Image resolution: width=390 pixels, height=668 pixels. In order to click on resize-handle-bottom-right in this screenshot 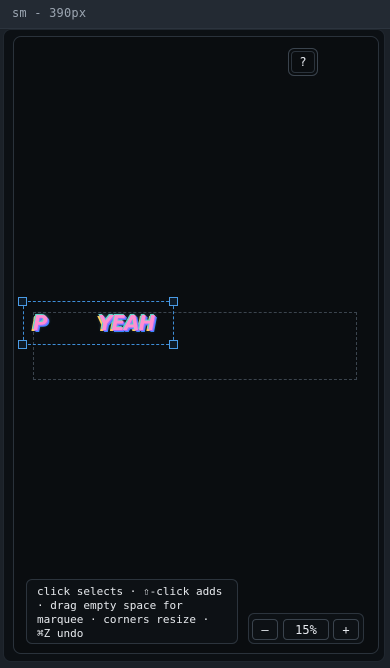, I will do `click(173, 344)`.